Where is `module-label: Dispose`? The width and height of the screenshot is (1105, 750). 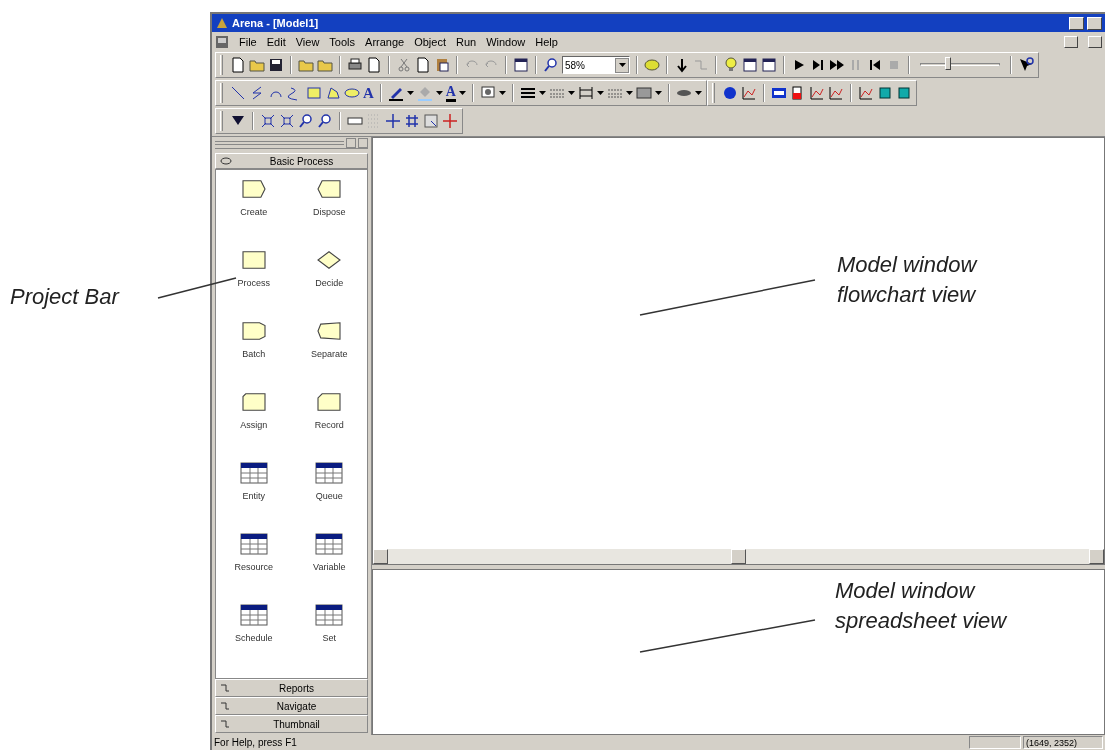 module-label: Dispose is located at coordinates (329, 212).